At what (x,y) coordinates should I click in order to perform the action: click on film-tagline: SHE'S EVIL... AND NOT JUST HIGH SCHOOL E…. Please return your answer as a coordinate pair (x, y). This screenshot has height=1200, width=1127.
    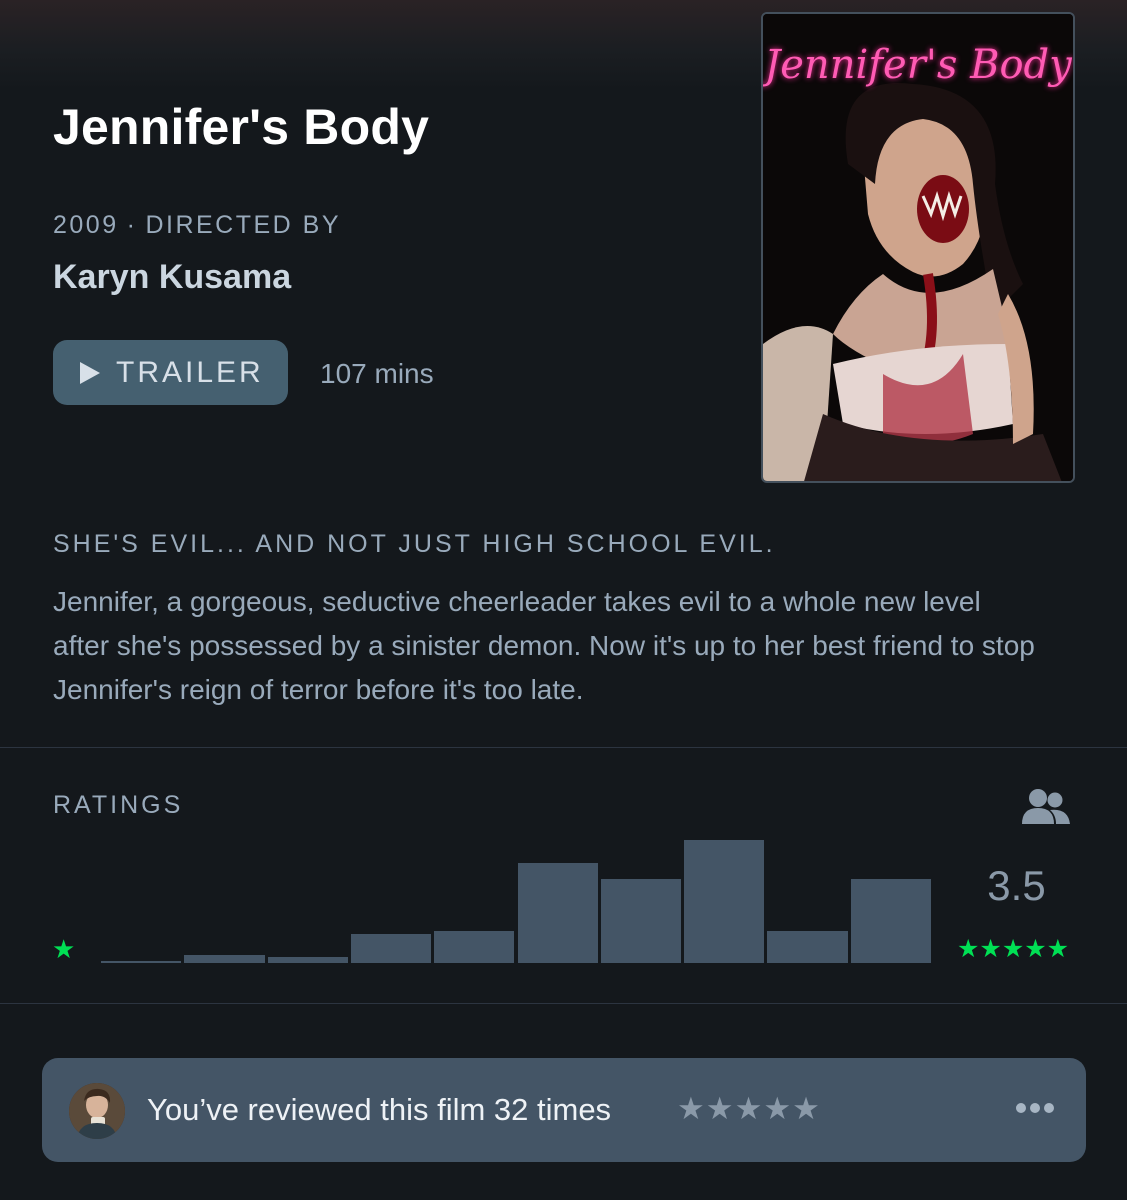
    Looking at the image, I should click on (414, 544).